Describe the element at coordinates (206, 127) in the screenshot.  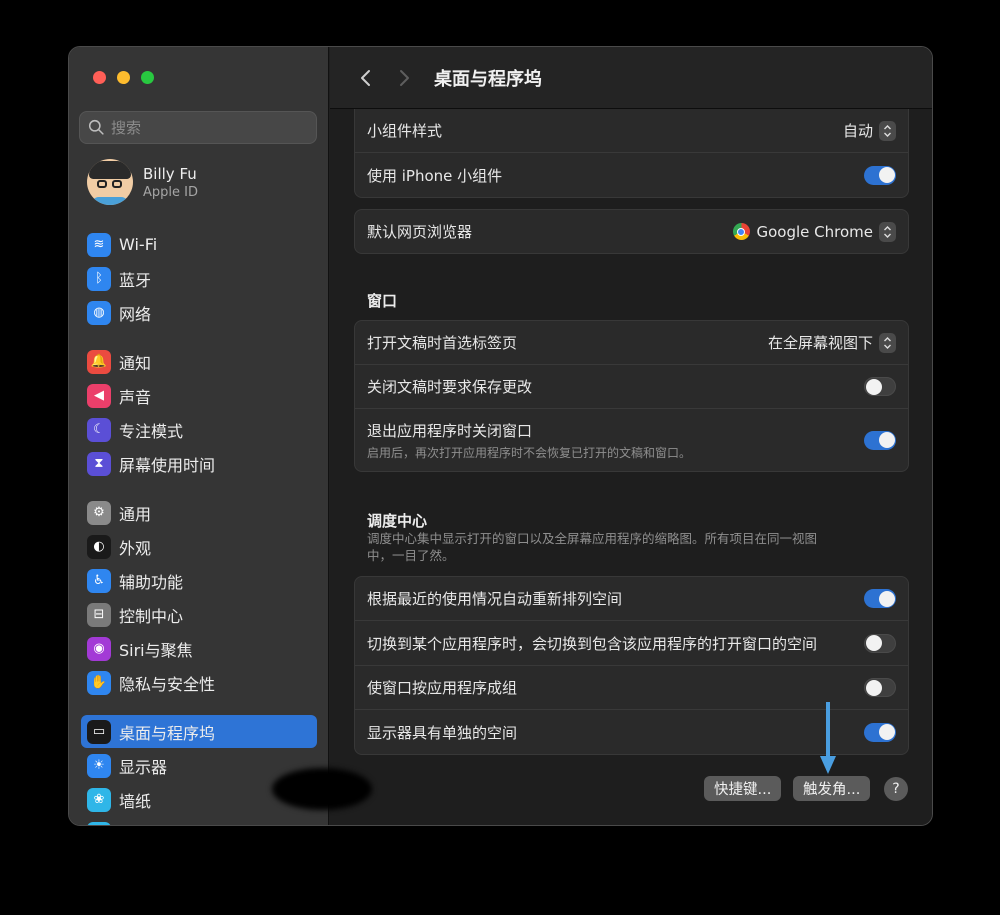
I see `search-input` at that location.